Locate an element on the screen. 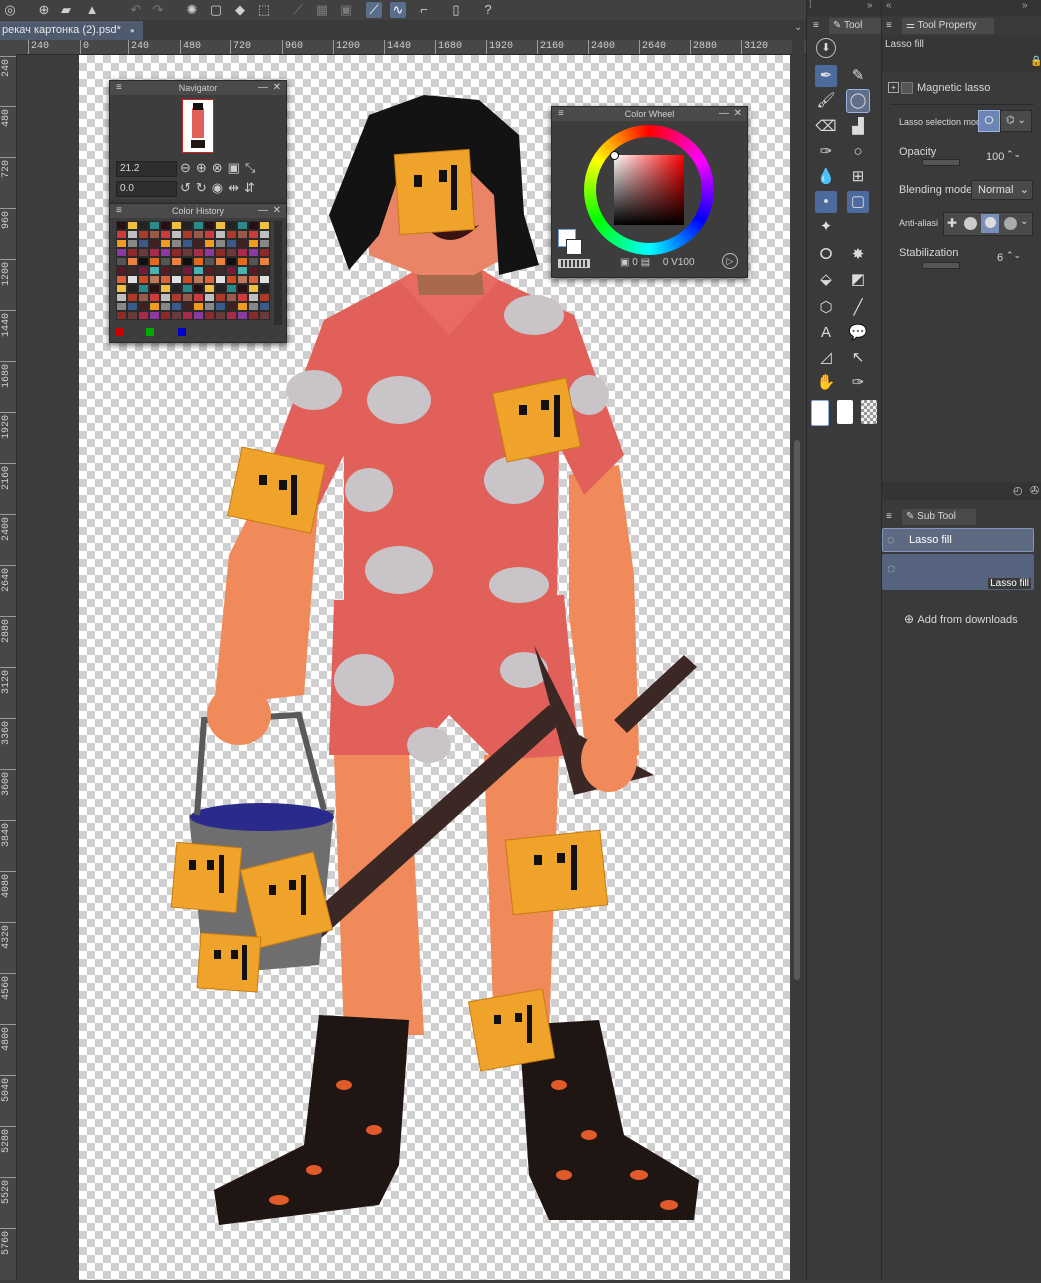 Image resolution: width=1041 pixels, height=1283 pixels. canvas-vertical-scrollbar is located at coordinates (798, 660).